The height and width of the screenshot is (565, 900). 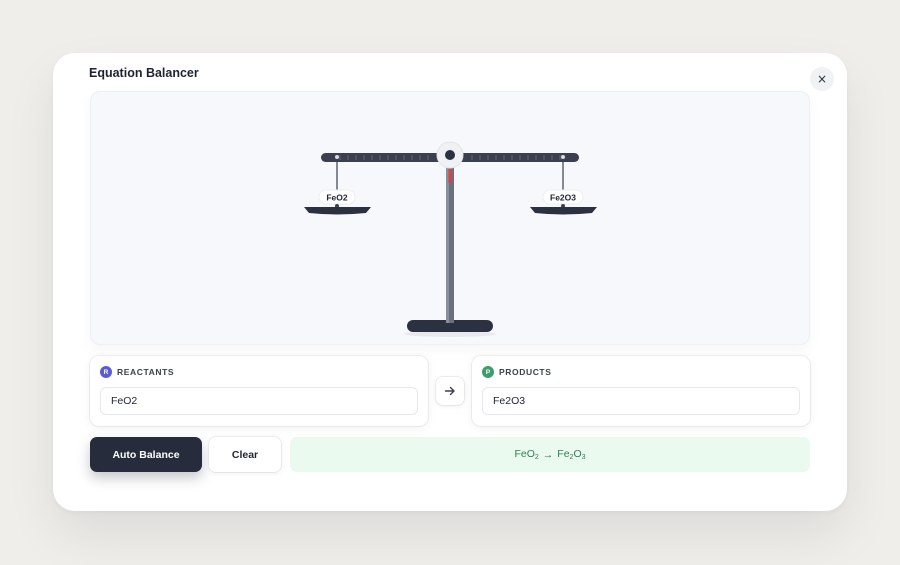 I want to click on clear-button: Clear, so click(x=245, y=454).